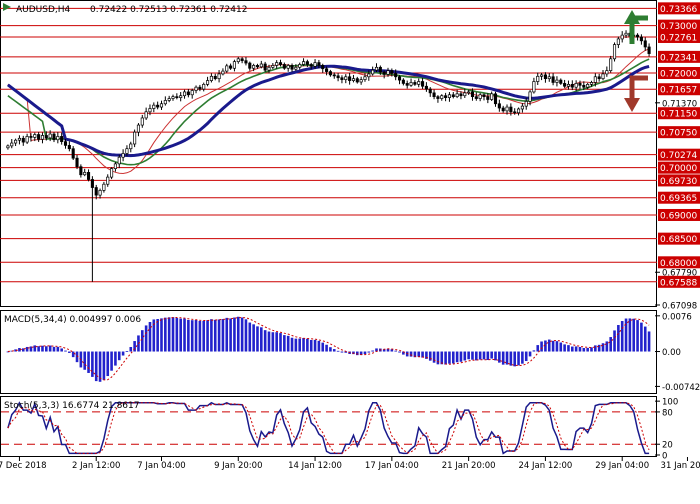 The width and height of the screenshot is (700, 504). I want to click on macd-tick-label: -0.00742, so click(681, 388).